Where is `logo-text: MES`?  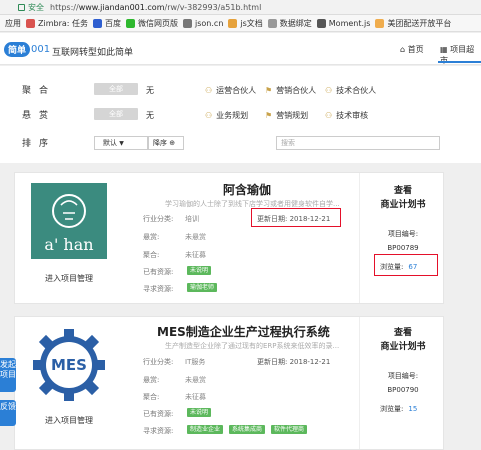 logo-text: MES is located at coordinates (69, 365).